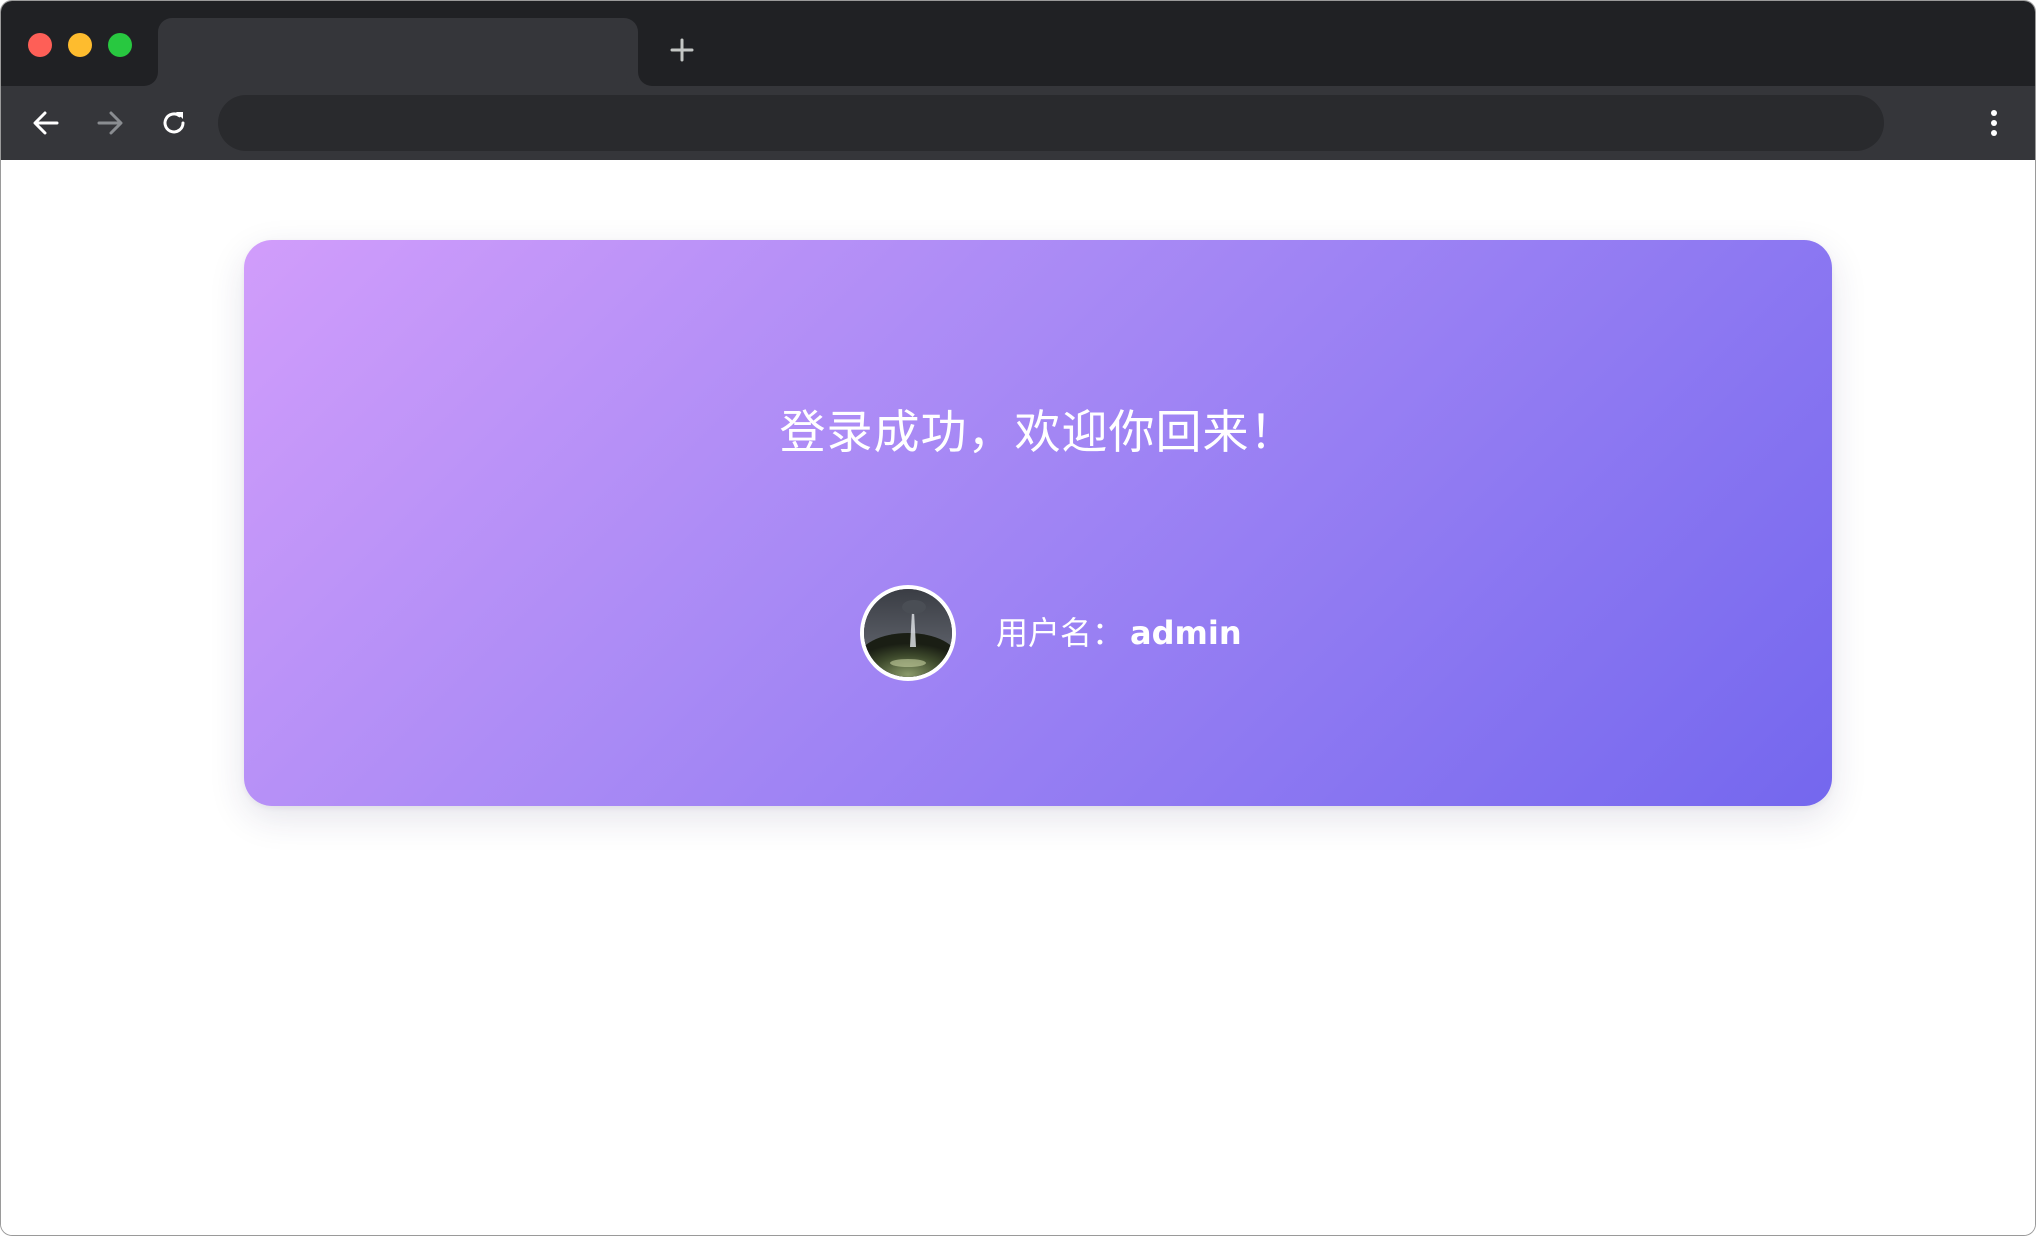 The image size is (2036, 1236). I want to click on reload-icon, so click(174, 123).